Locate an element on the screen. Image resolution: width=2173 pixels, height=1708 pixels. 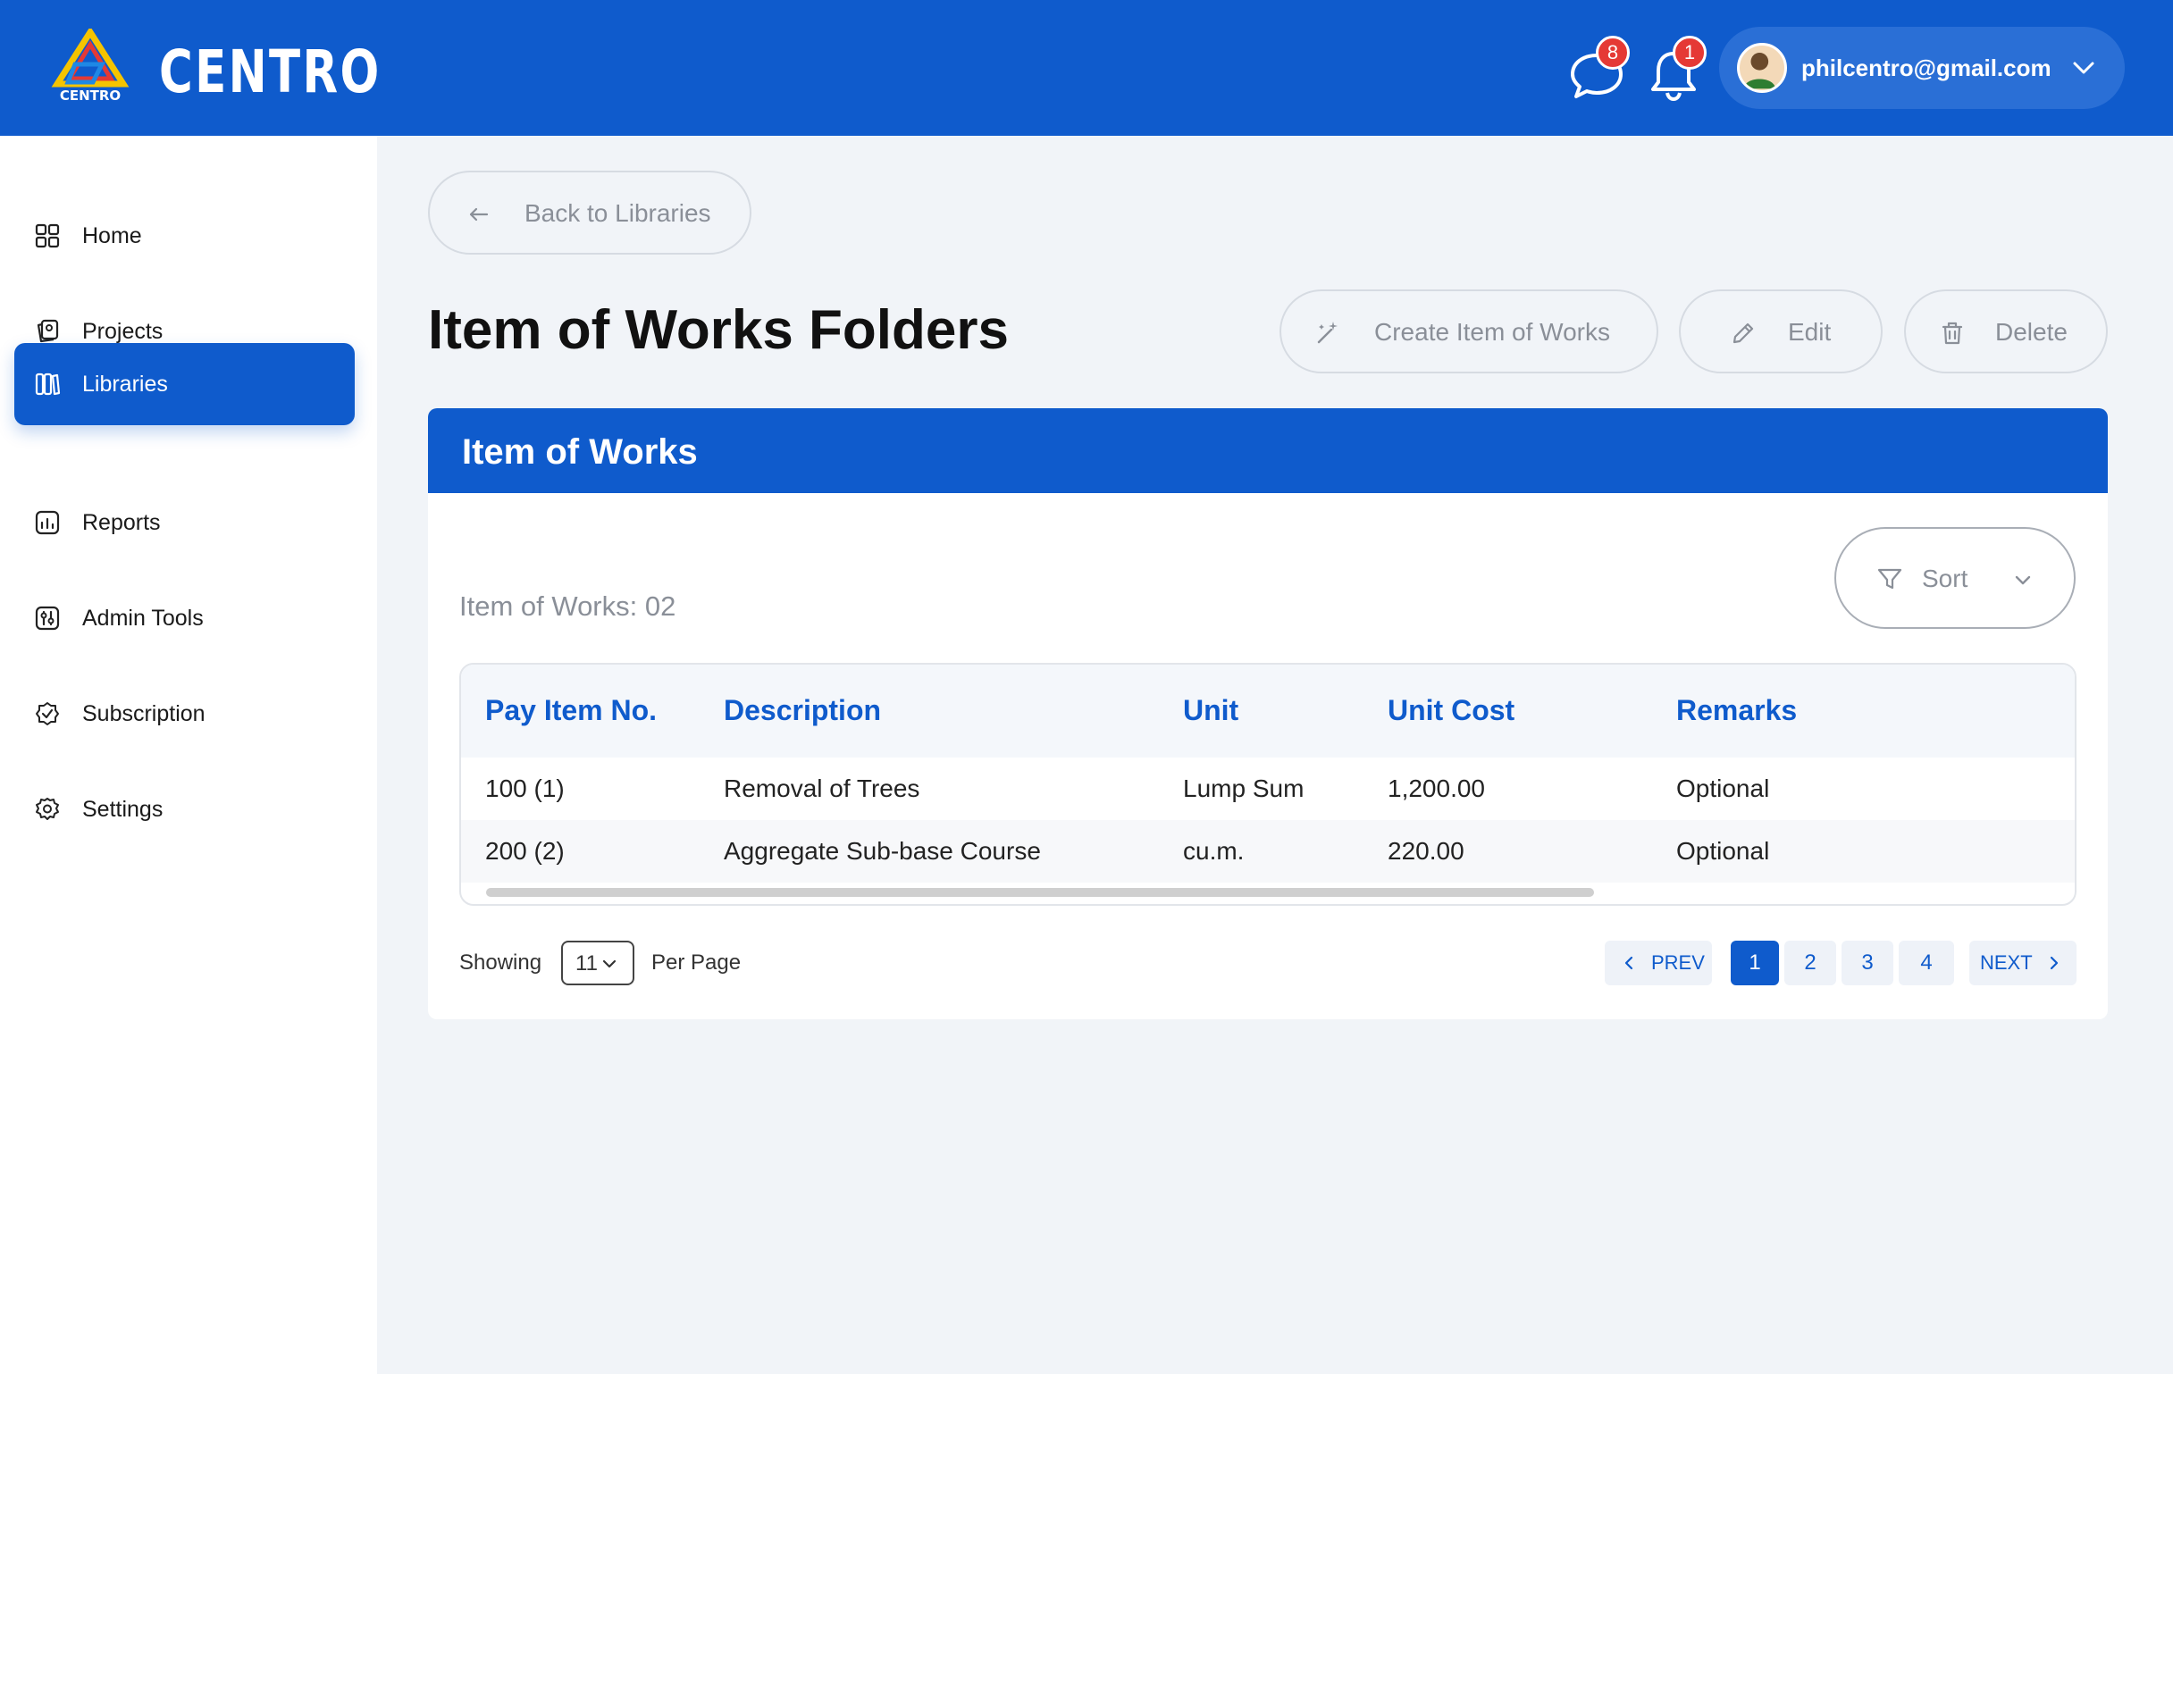
admin-tools-icon is located at coordinates (47, 618).